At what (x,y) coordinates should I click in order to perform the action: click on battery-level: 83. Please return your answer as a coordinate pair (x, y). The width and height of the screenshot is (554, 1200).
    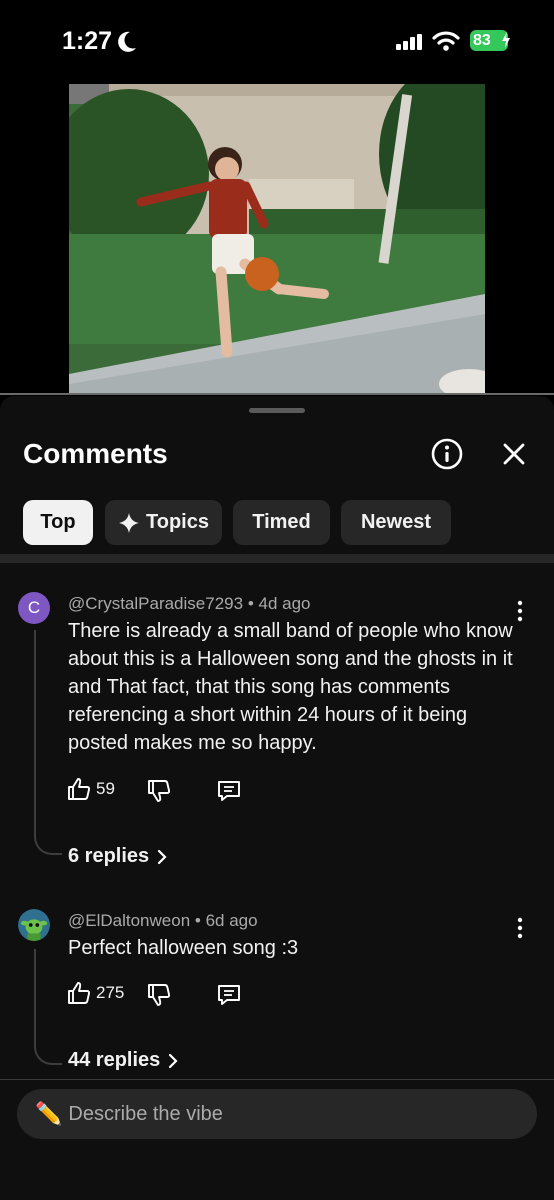
    Looking at the image, I should click on (482, 40).